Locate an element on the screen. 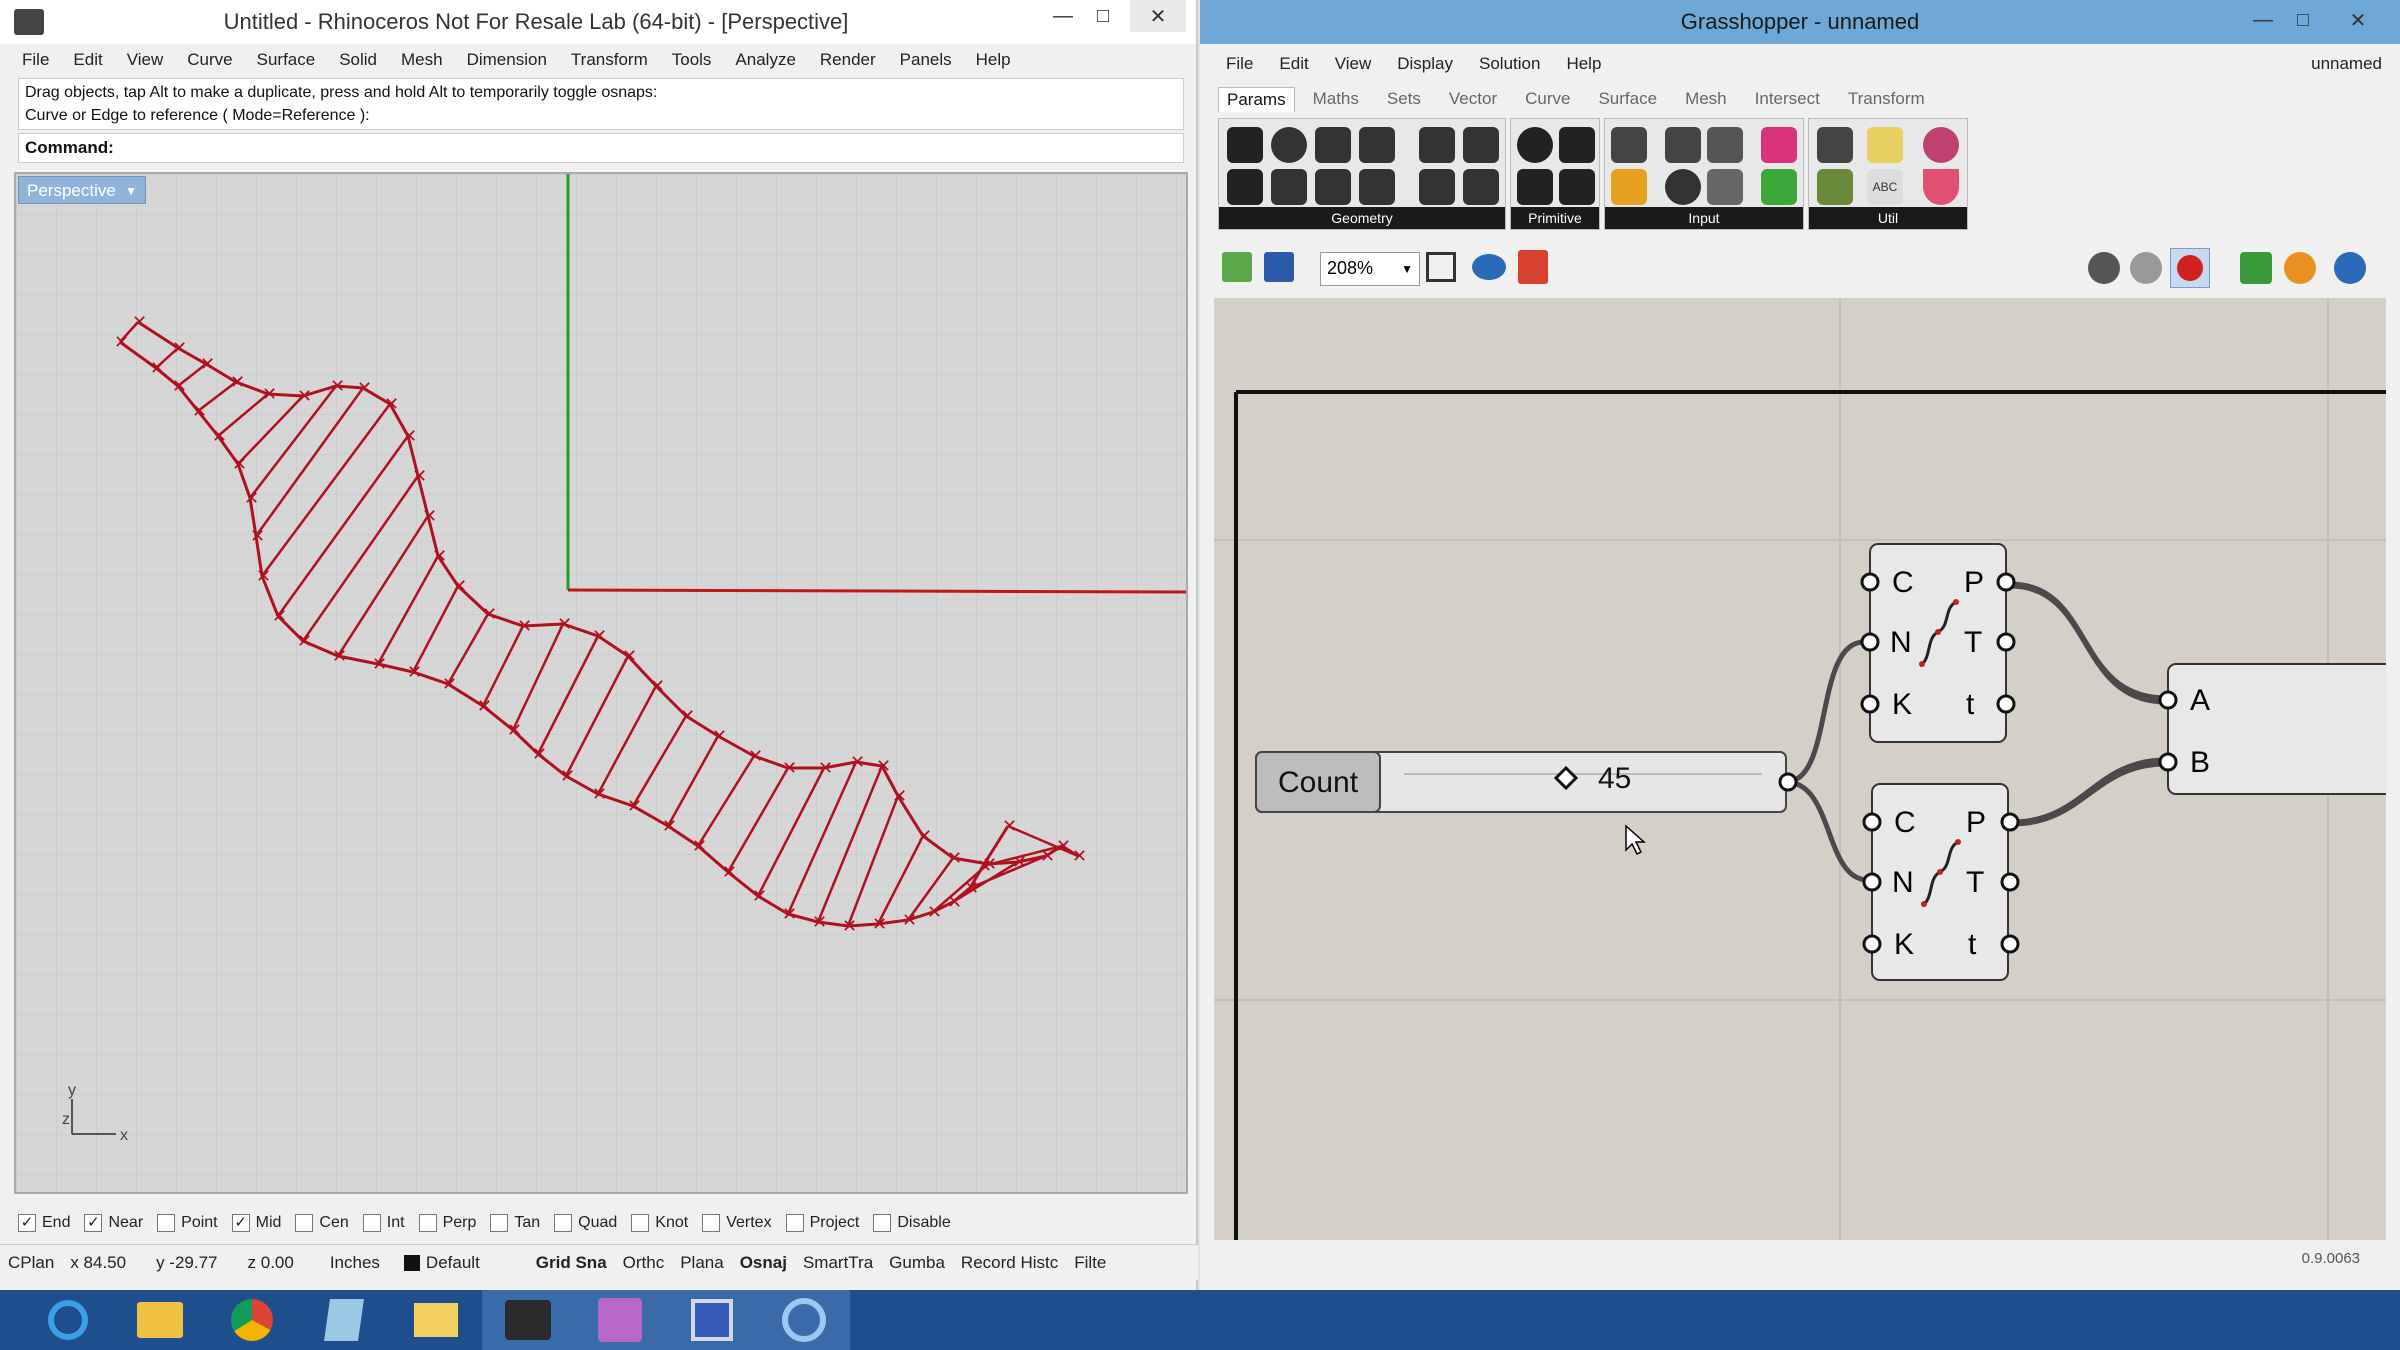 The height and width of the screenshot is (1350, 2400). osnap-project: Project is located at coordinates (822, 1223).